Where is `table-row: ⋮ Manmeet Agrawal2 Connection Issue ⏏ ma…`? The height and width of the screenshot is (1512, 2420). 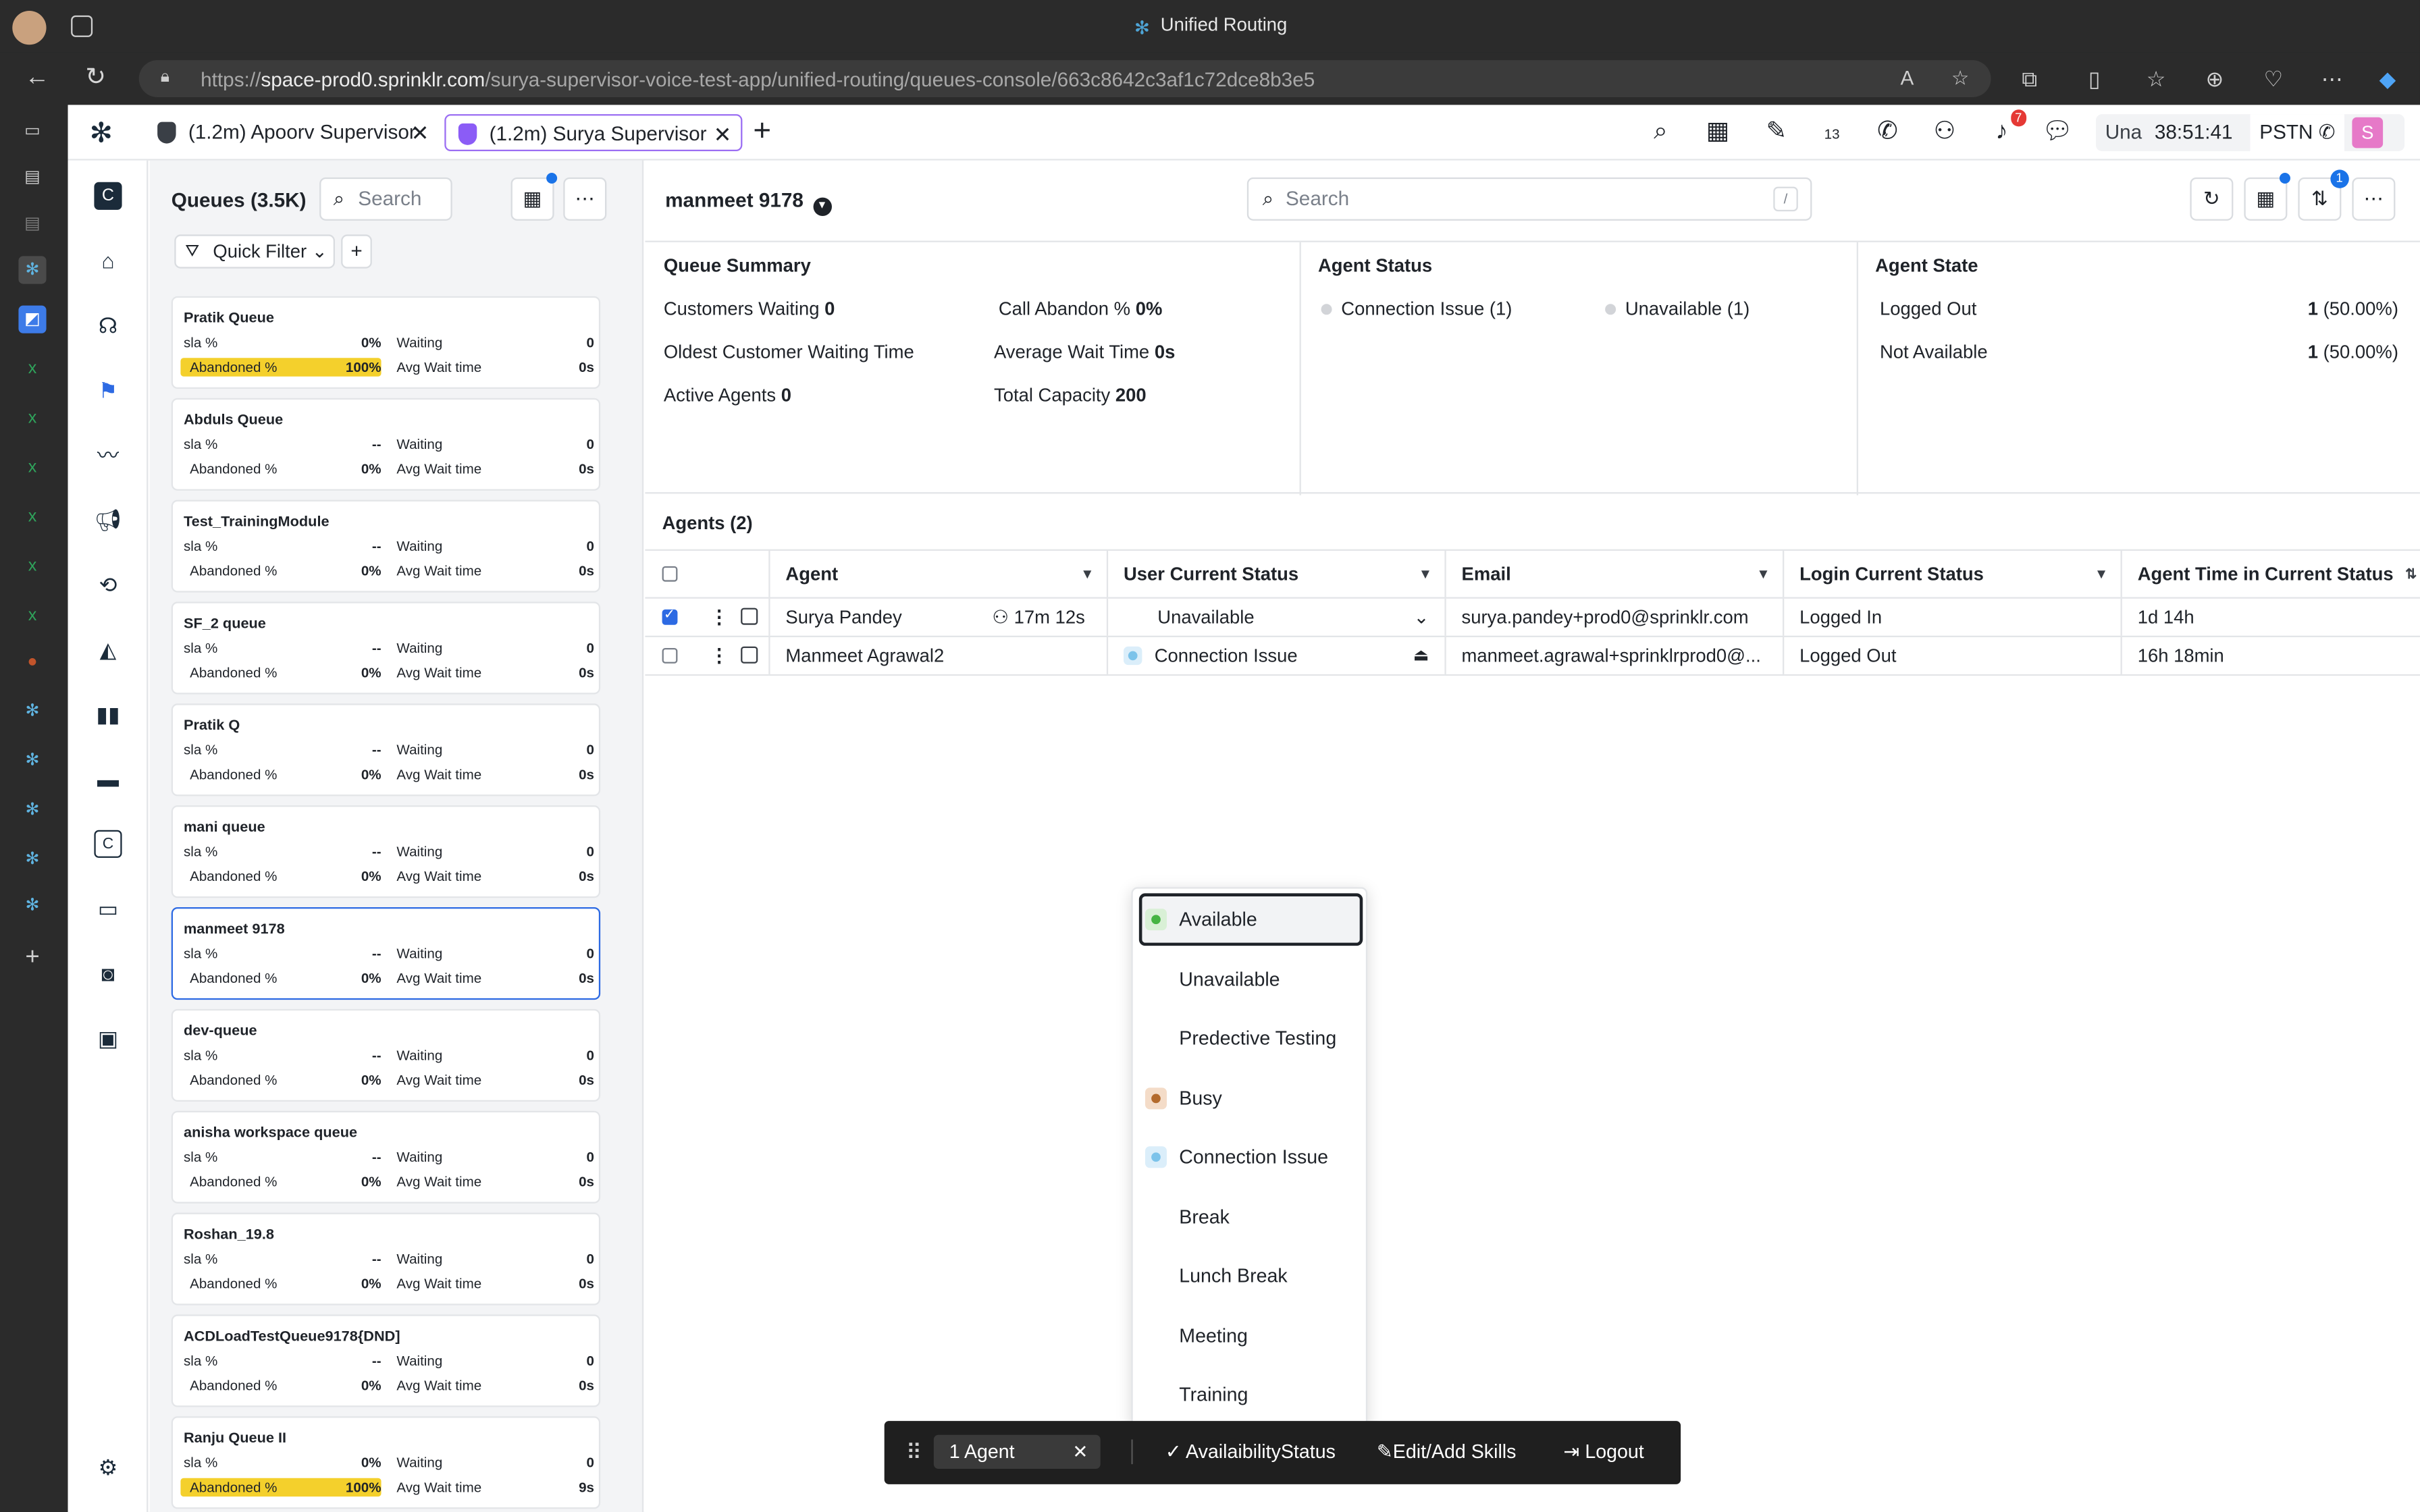
table-row: ⋮ Manmeet Agrawal2 Connection Issue ⏏ ma… is located at coordinates (1532, 656).